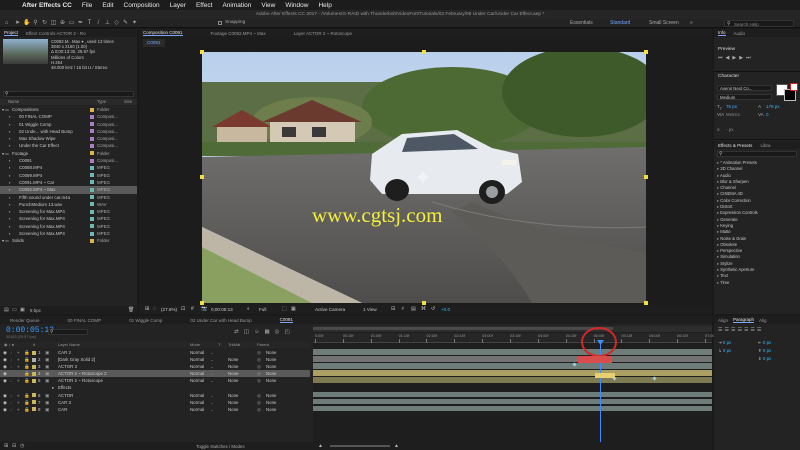  I want to click on type-tool-icon: T, so click(89, 23).